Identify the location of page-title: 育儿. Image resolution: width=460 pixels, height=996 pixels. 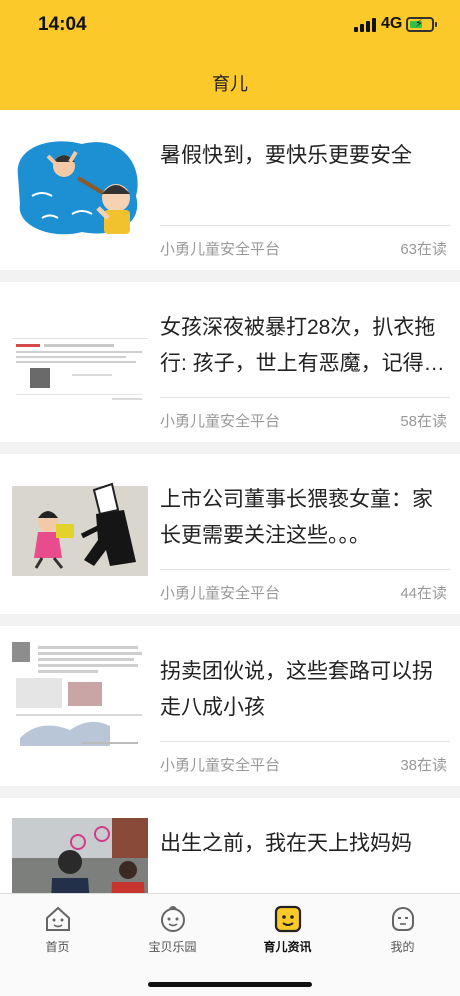
(230, 84).